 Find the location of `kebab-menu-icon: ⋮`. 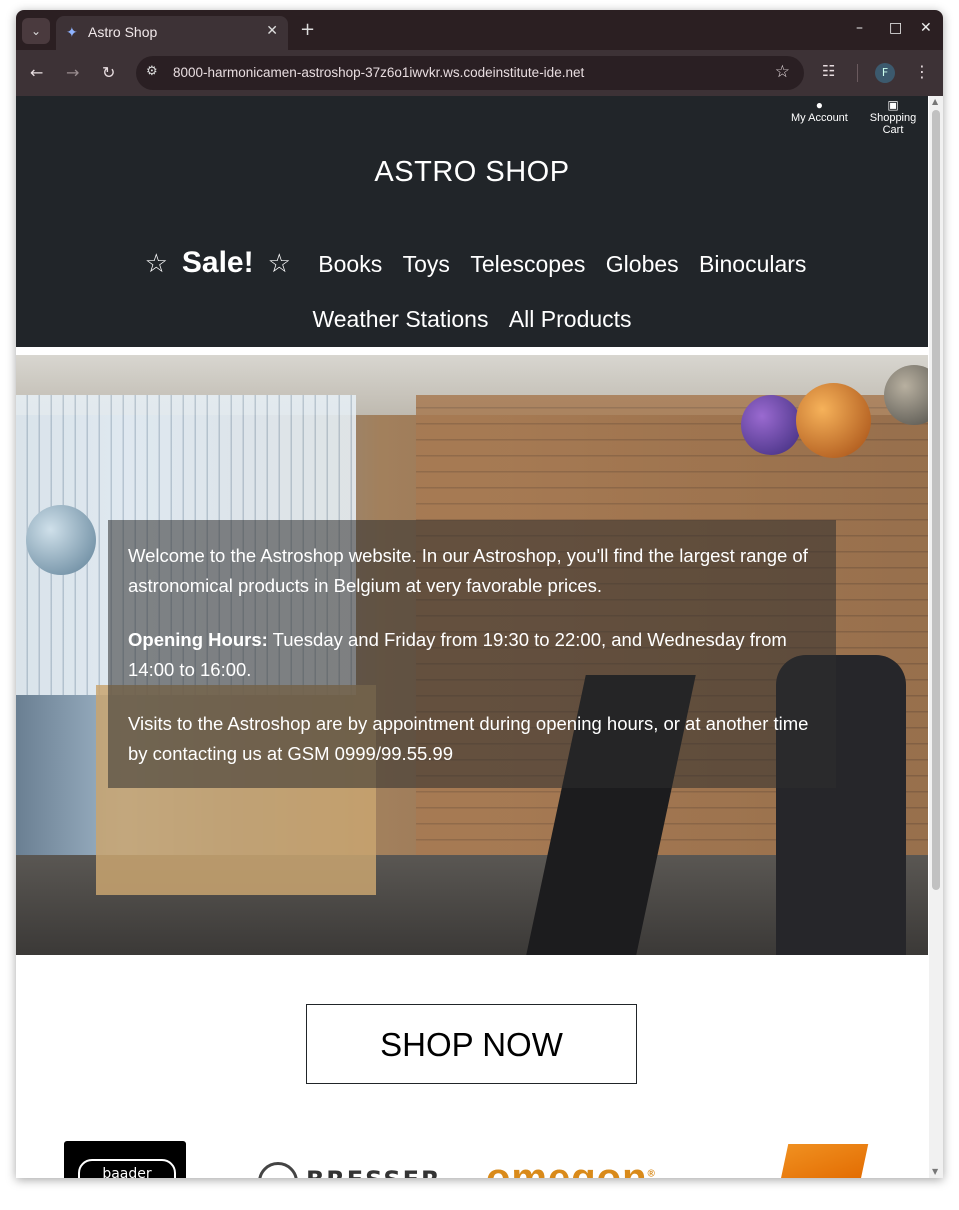

kebab-menu-icon: ⋮ is located at coordinates (922, 71).